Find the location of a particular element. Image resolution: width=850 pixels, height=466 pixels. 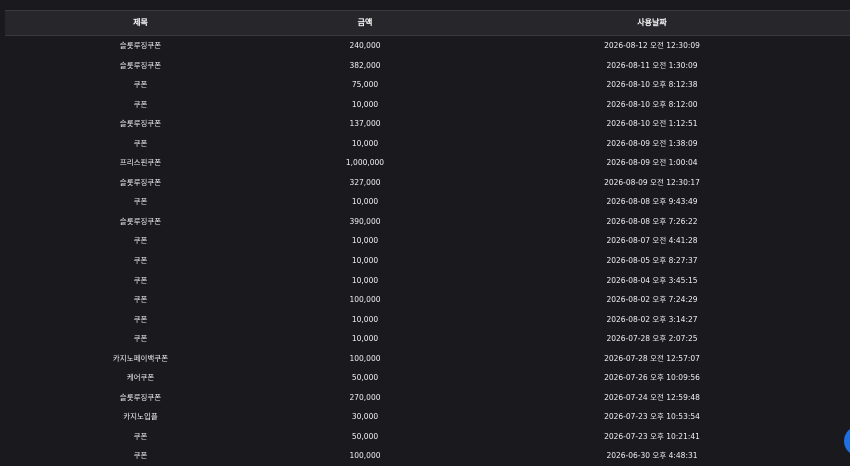

cell-amount: 382,000 is located at coordinates (365, 65).